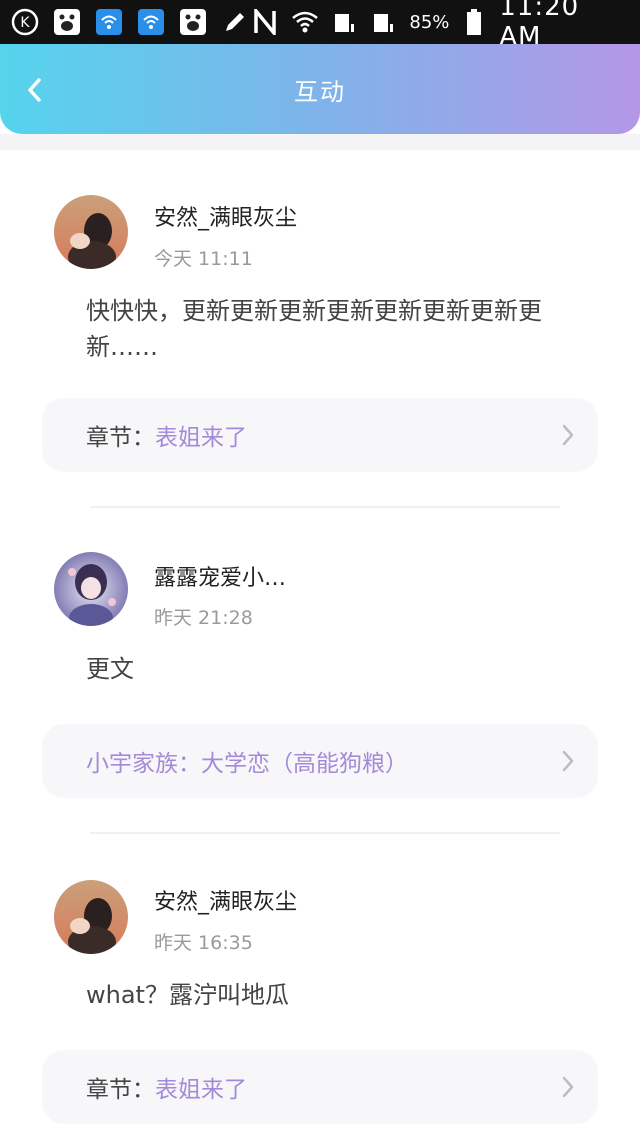  What do you see at coordinates (265, 22) in the screenshot?
I see `nfc-icon` at bounding box center [265, 22].